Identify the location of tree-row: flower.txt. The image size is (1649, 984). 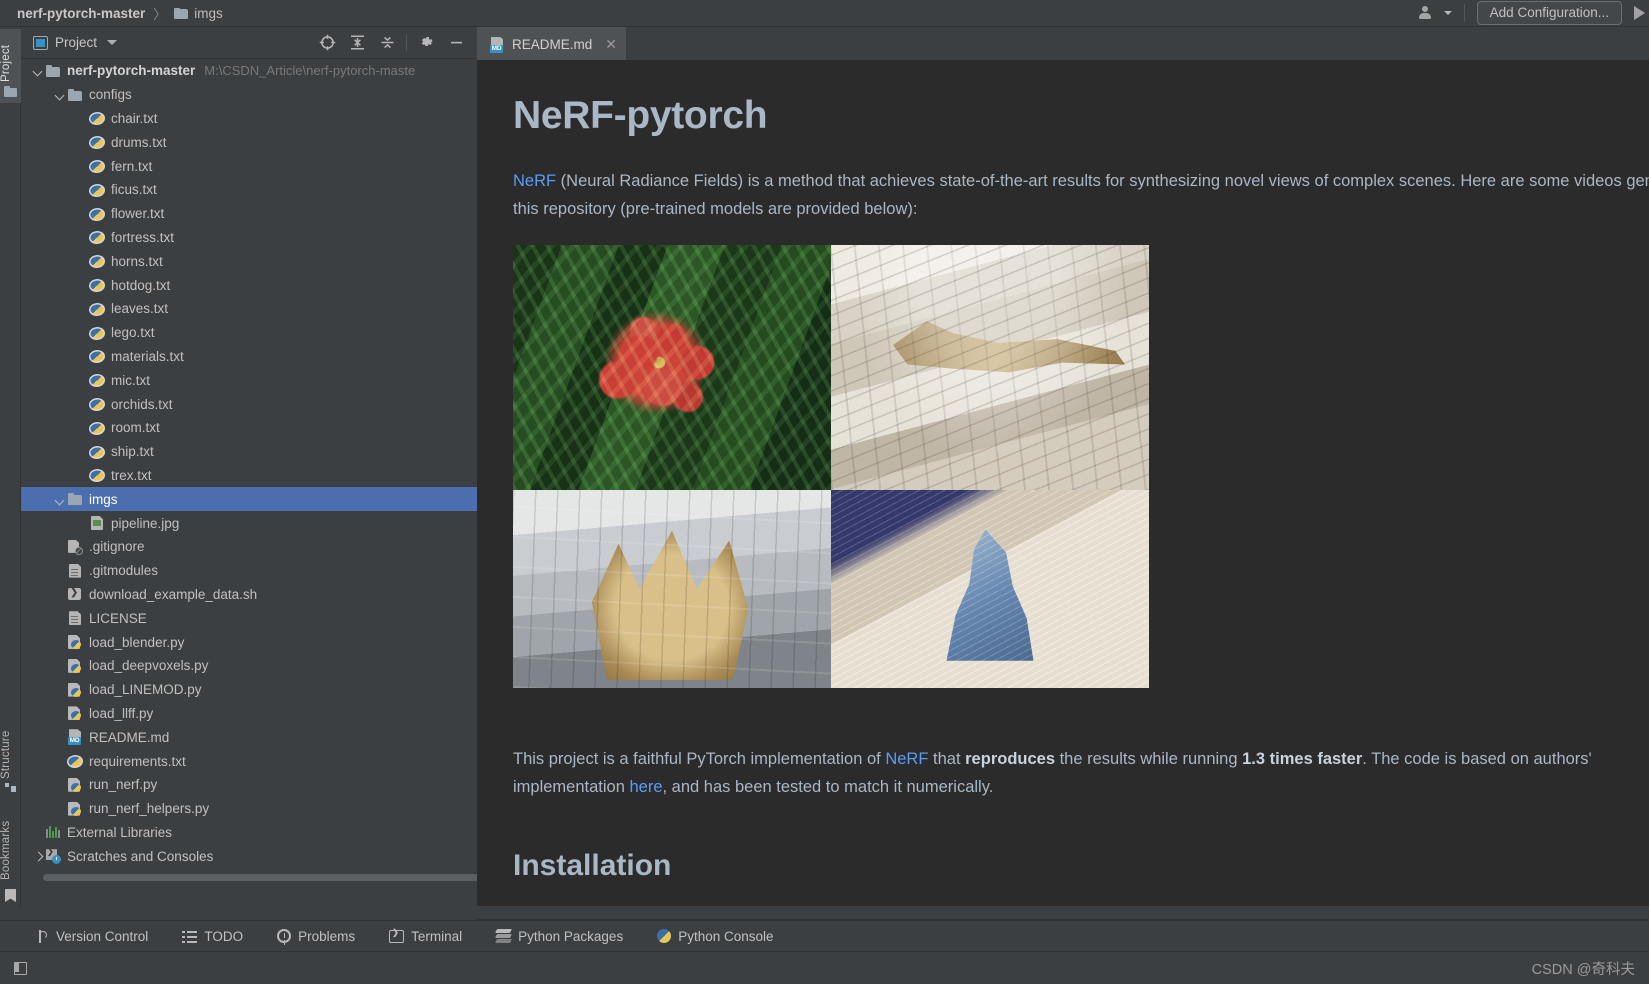
(249, 214).